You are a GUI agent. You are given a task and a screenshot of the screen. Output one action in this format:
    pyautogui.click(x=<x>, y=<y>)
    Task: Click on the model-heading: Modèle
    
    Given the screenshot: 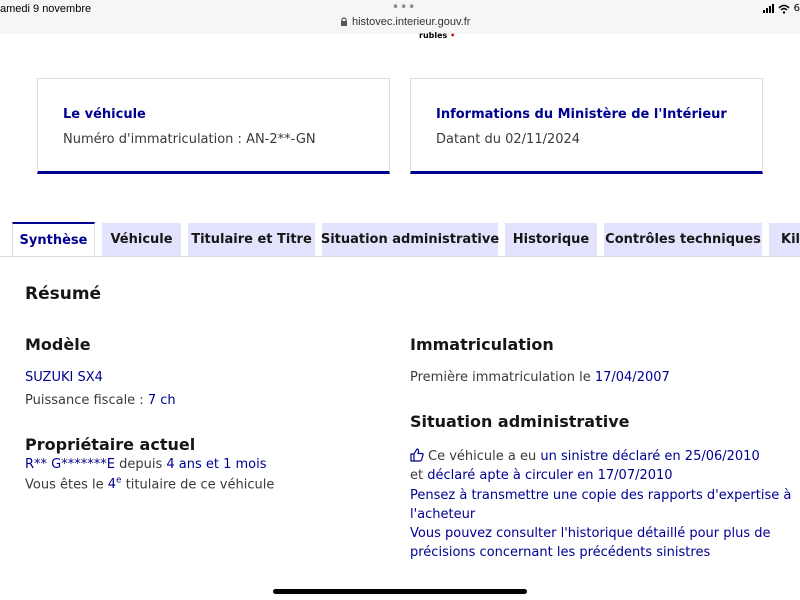 What is the action you would take?
    pyautogui.click(x=58, y=344)
    